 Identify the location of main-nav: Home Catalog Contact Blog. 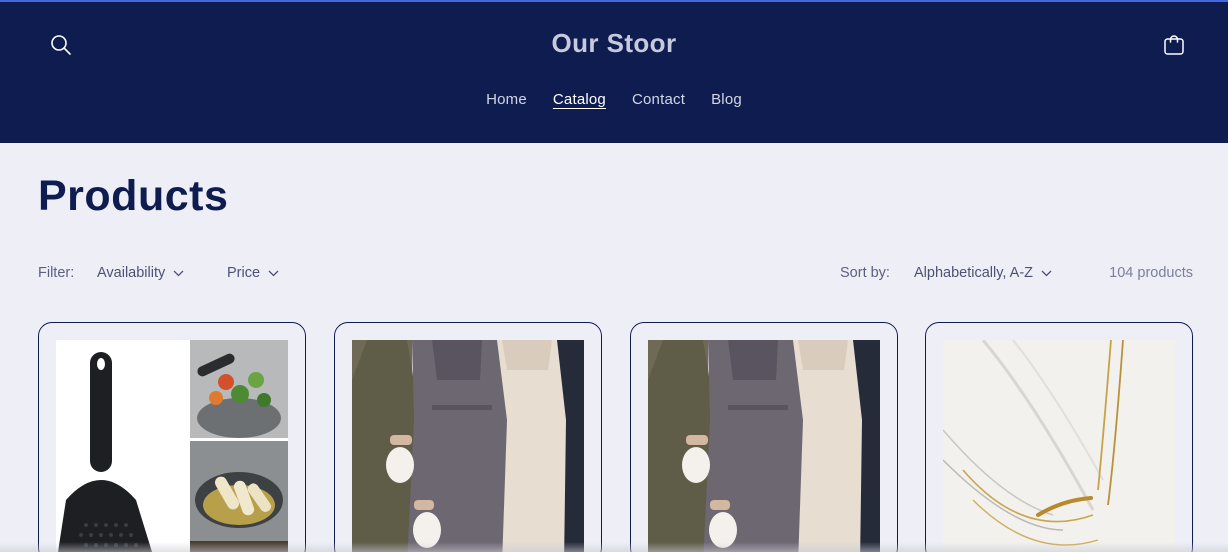
(614, 99).